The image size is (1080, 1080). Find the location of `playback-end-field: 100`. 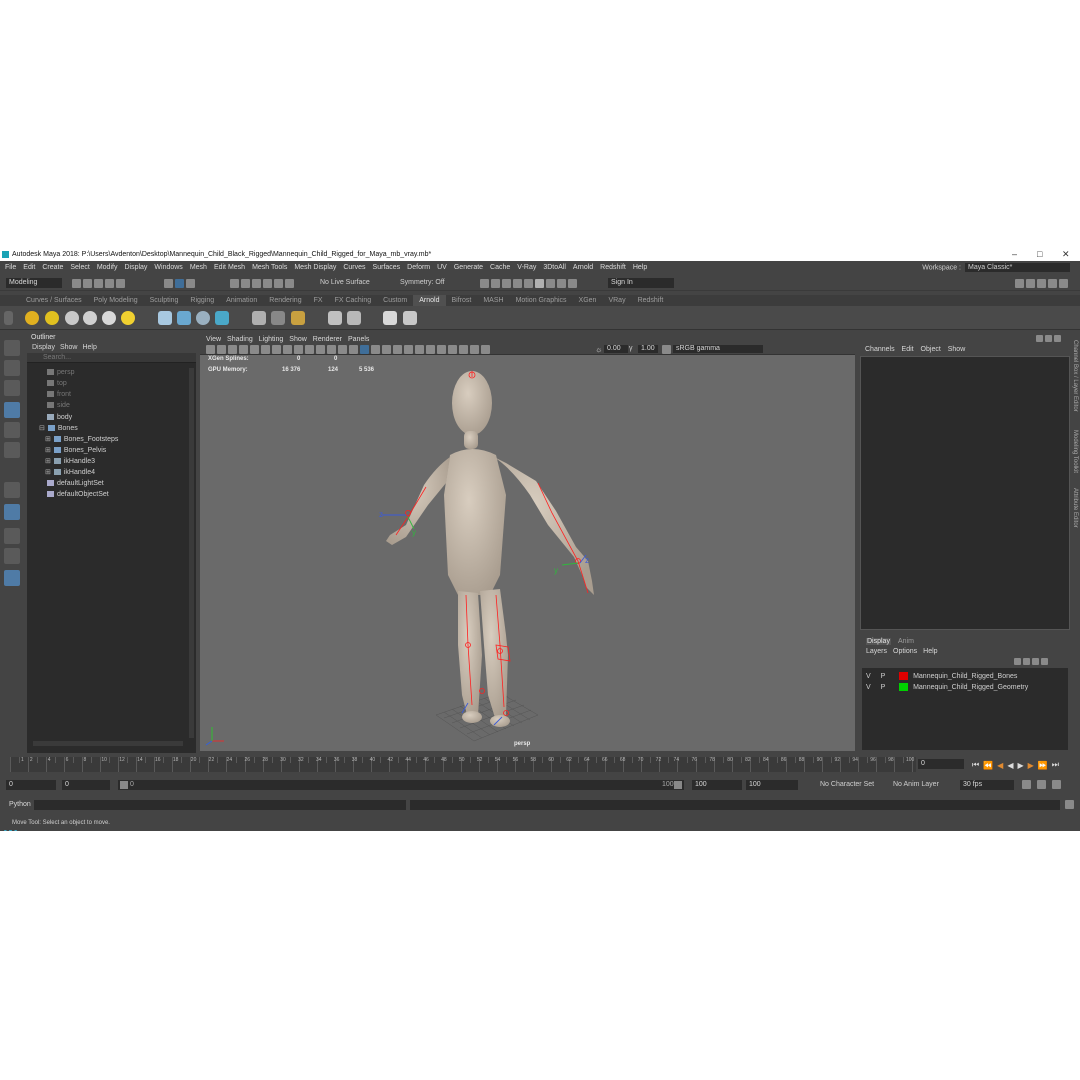

playback-end-field: 100 is located at coordinates (717, 785).